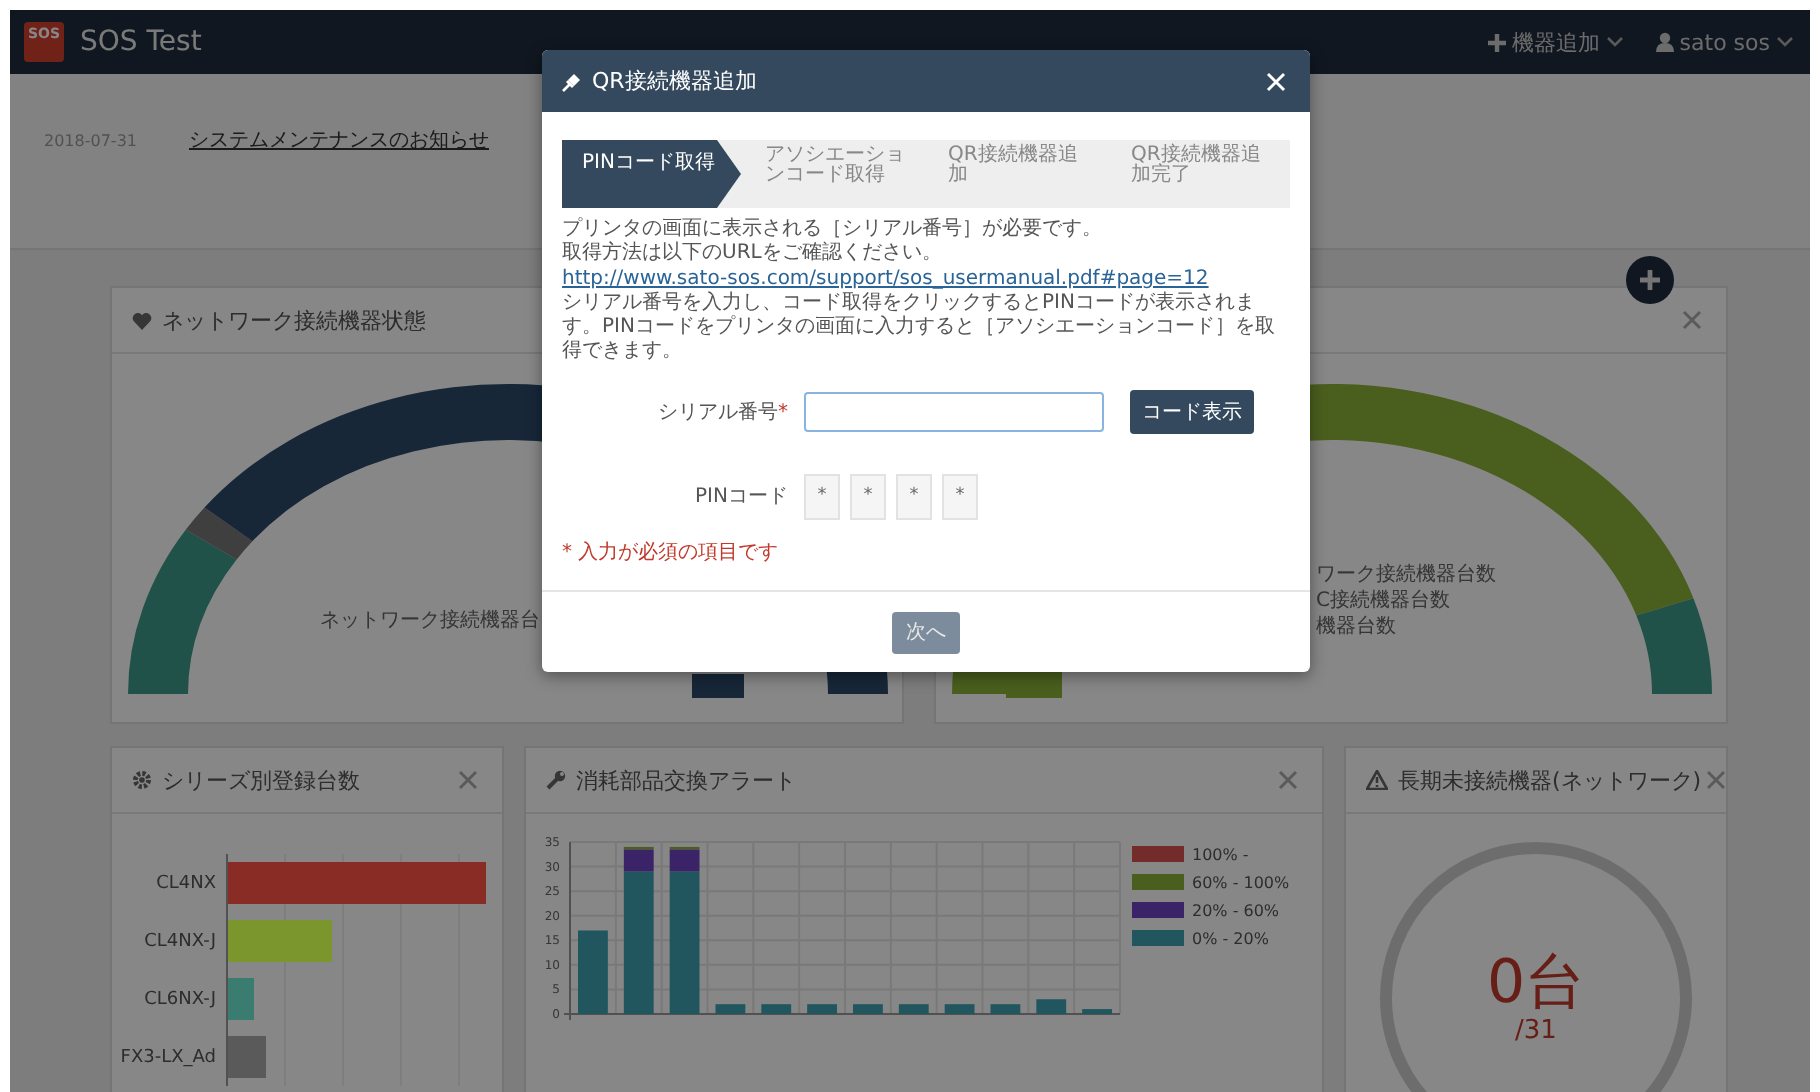  What do you see at coordinates (142, 780) in the screenshot?
I see `gear-icon` at bounding box center [142, 780].